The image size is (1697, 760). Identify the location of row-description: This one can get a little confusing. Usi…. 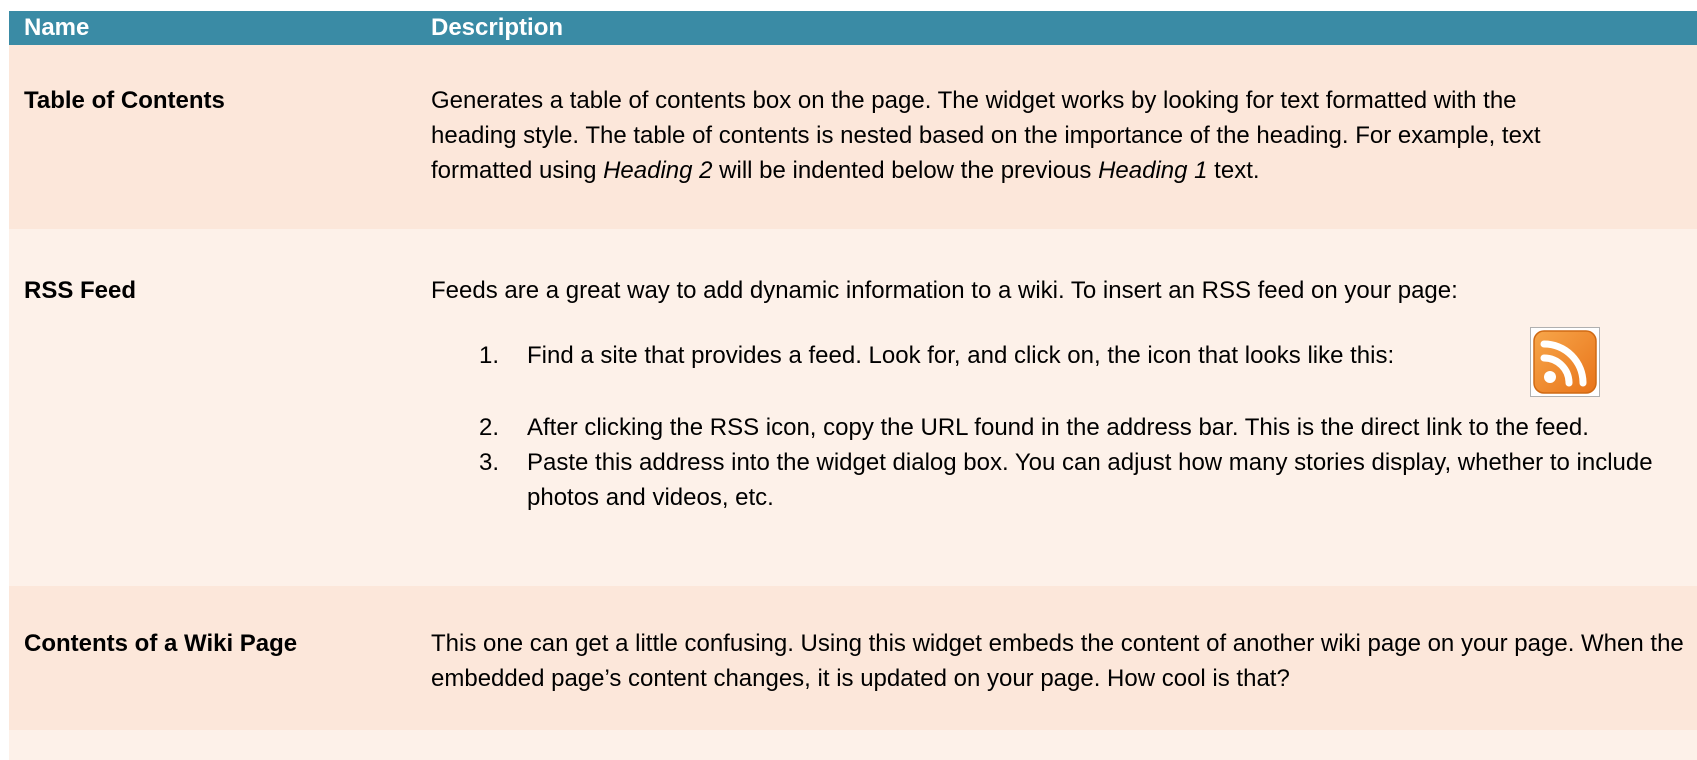
(1057, 661).